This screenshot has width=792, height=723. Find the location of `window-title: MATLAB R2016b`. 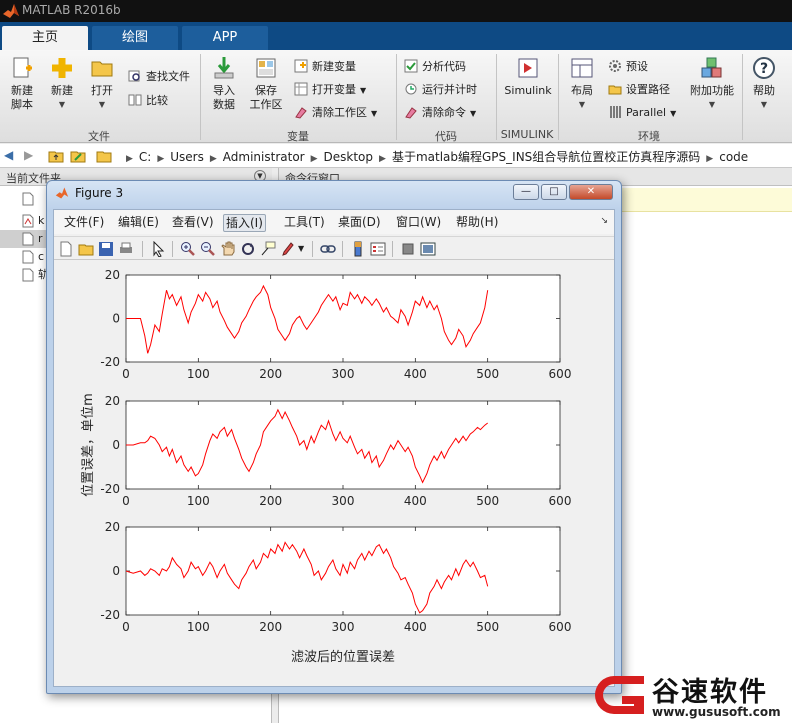

window-title: MATLAB R2016b is located at coordinates (71, 10).